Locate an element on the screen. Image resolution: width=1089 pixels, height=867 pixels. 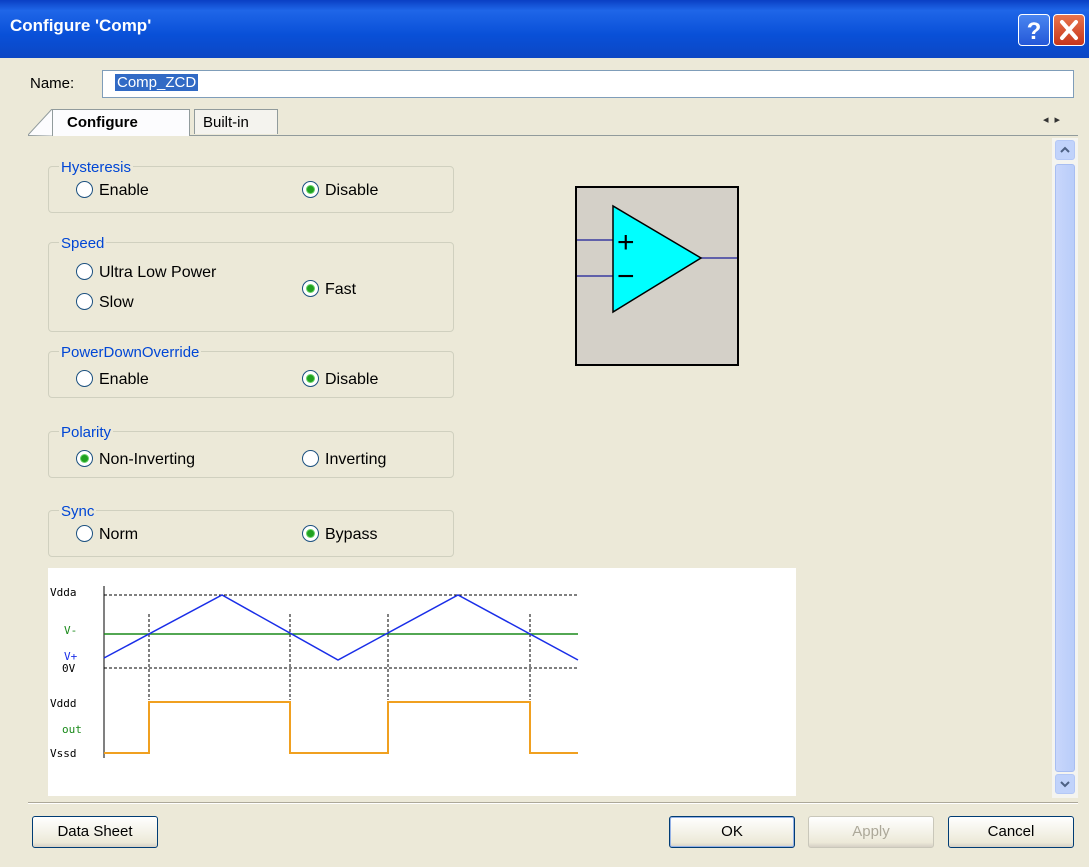
question-icon: ? is located at coordinates (1034, 31).